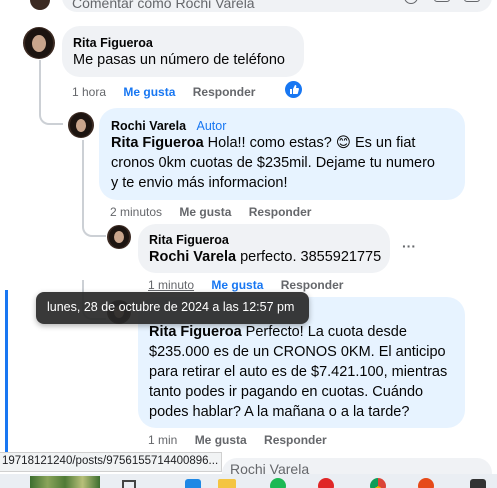 The width and height of the screenshot is (497, 488). What do you see at coordinates (286, 392) in the screenshot?
I see `comment-text-line: tanto podes ir pagando en cuotas. Cuándo` at bounding box center [286, 392].